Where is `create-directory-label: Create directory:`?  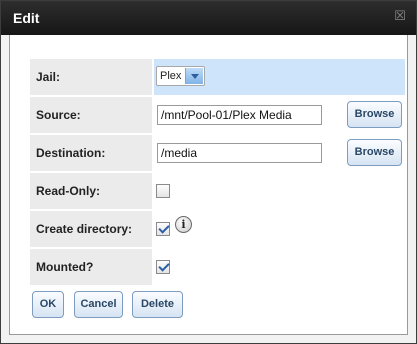 create-directory-label: Create directory: is located at coordinates (91, 229).